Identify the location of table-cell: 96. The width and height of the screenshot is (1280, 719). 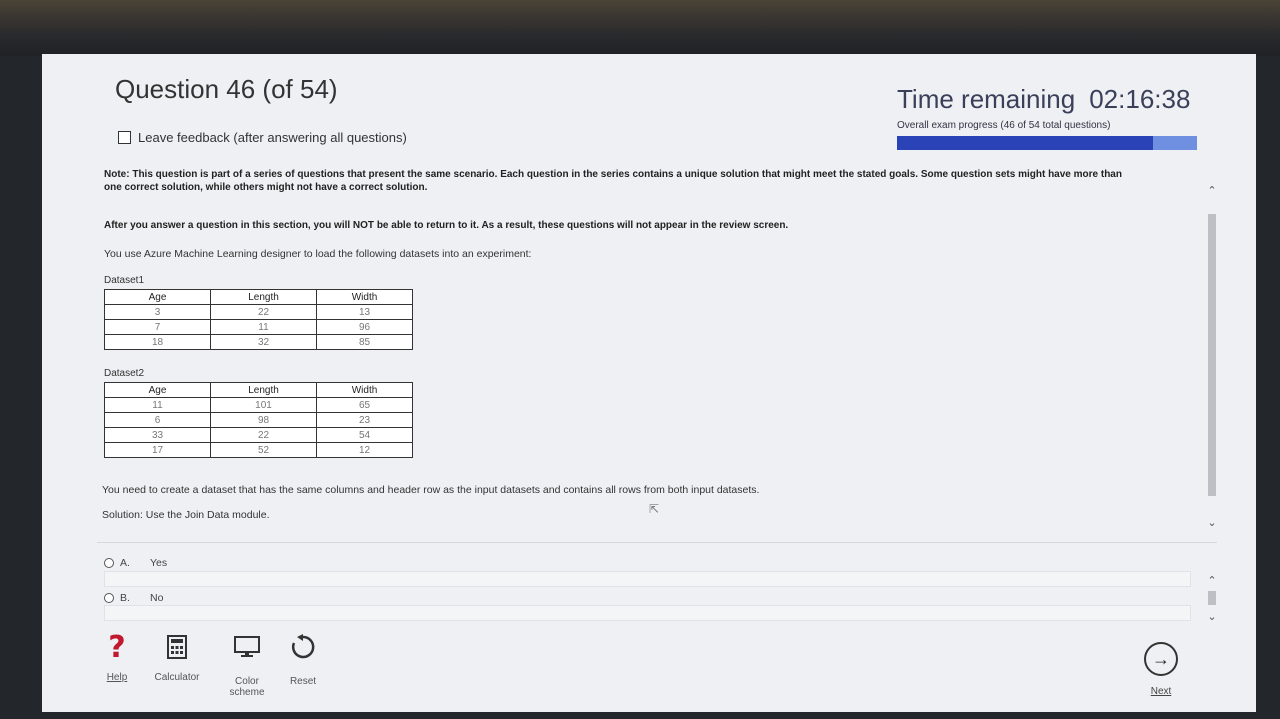
(364, 327).